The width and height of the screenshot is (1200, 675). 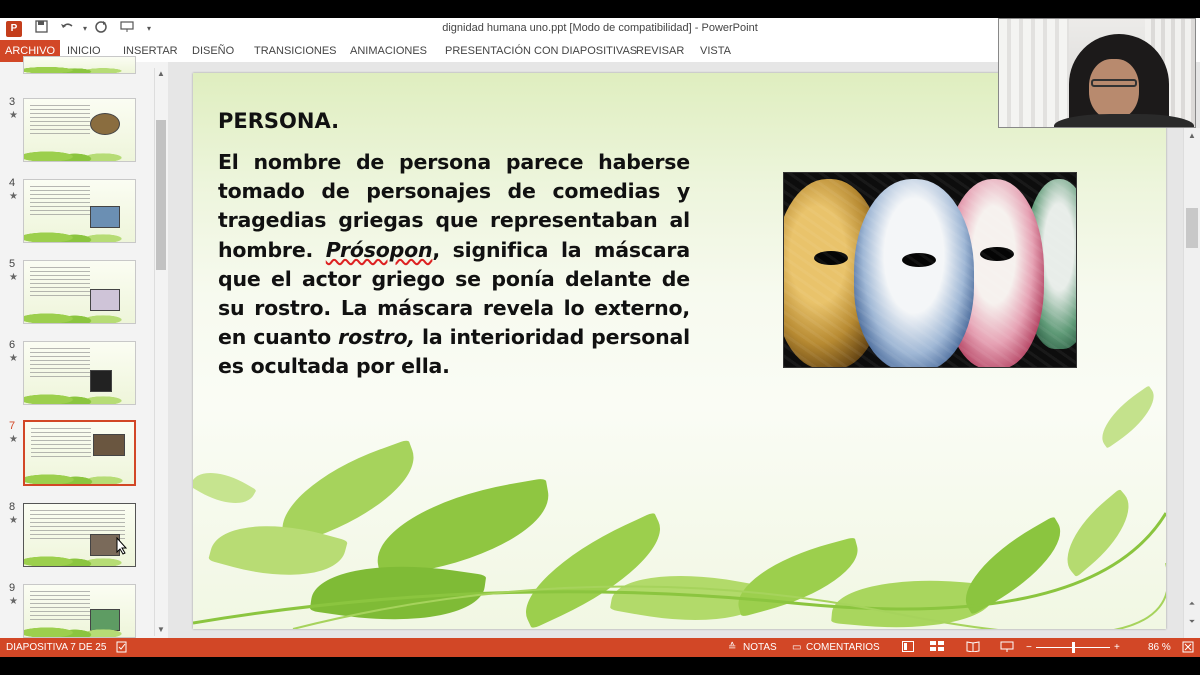 What do you see at coordinates (796, 647) in the screenshot?
I see `comments-icon: ▭` at bounding box center [796, 647].